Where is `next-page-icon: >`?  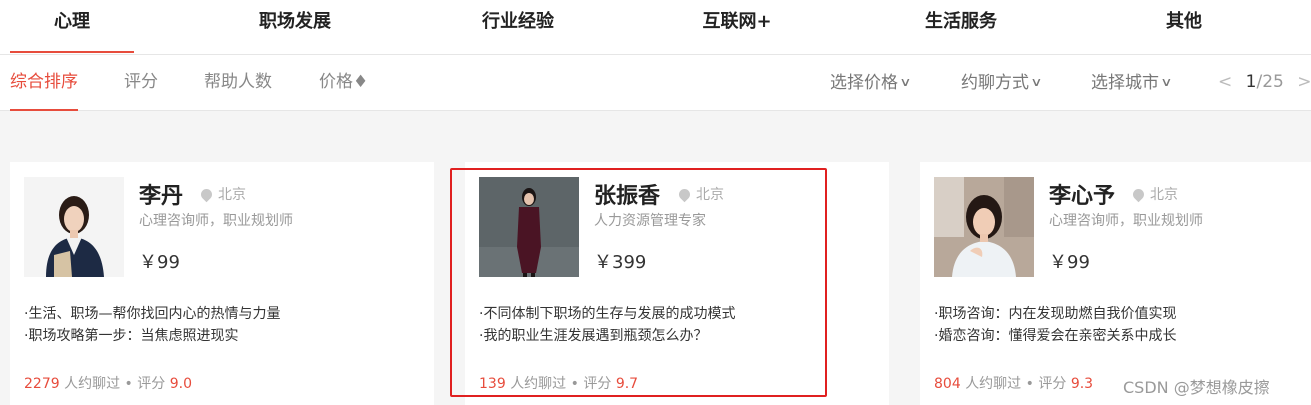 next-page-icon: > is located at coordinates (1304, 82).